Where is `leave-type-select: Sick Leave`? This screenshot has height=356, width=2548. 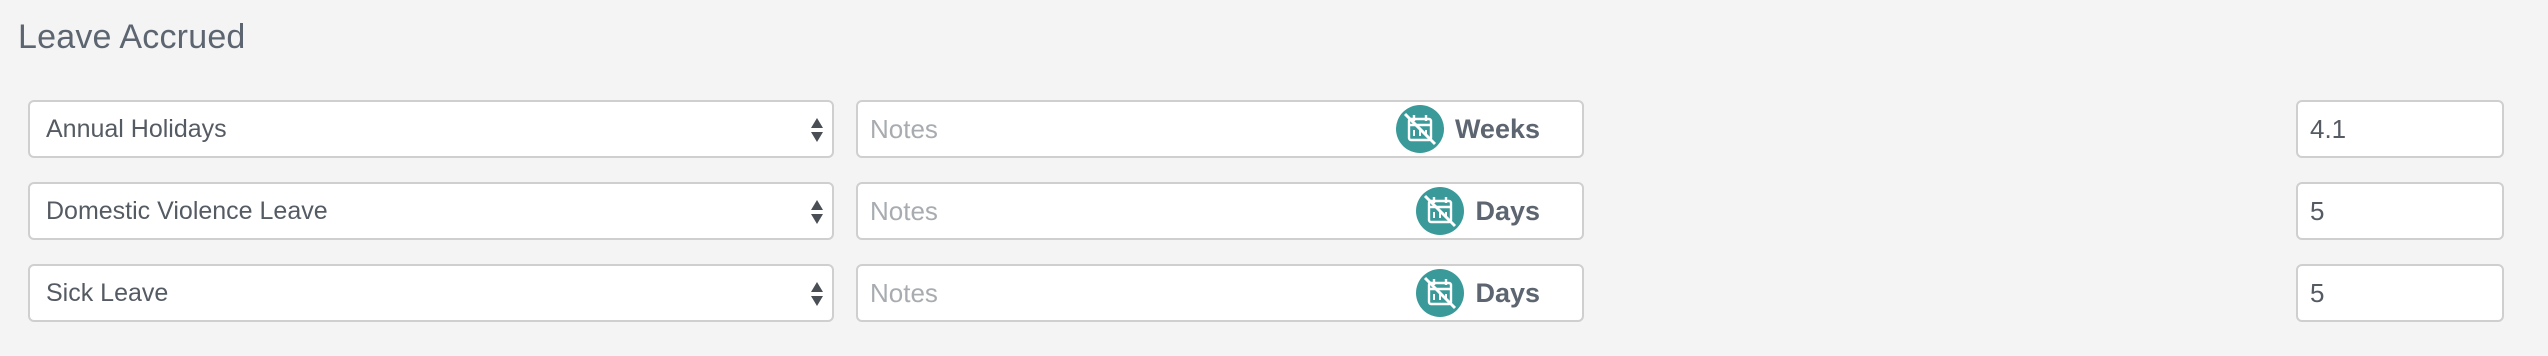
leave-type-select: Sick Leave is located at coordinates (431, 293).